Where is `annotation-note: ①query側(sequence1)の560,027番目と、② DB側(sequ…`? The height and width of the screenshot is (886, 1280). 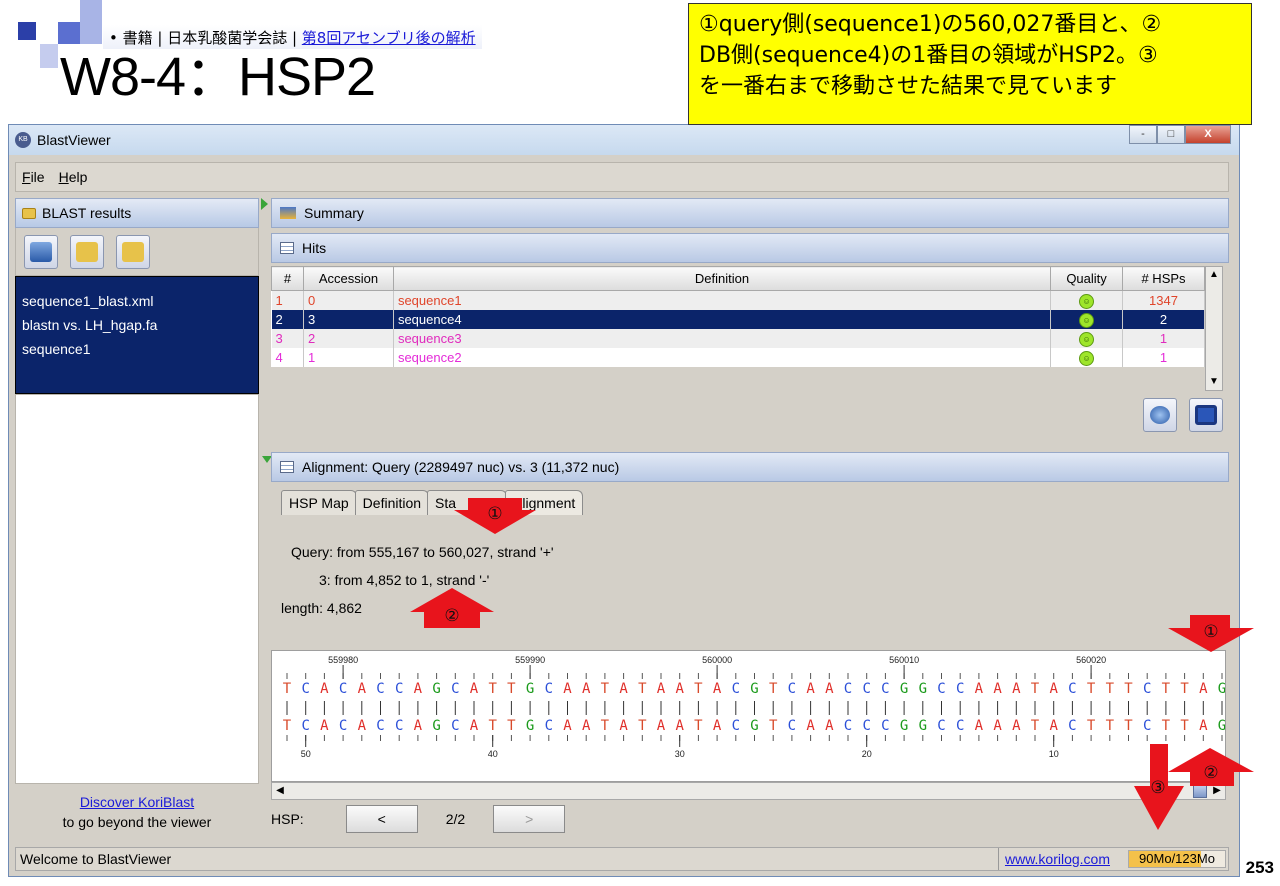 annotation-note: ①query側(sequence1)の560,027番目と、② DB側(sequ… is located at coordinates (970, 64).